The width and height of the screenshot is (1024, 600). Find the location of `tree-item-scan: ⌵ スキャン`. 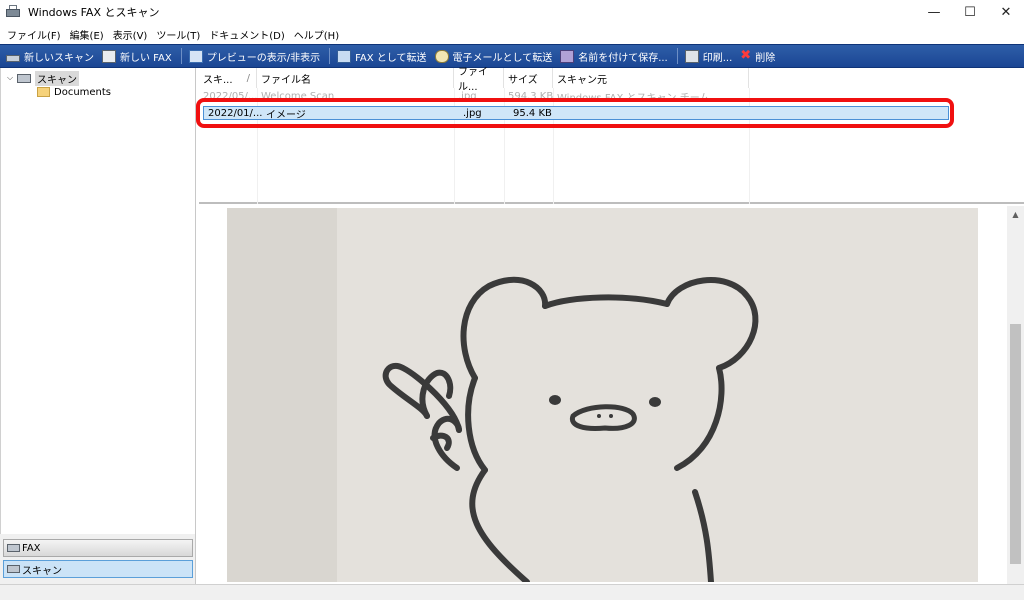

tree-item-scan: ⌵ スキャン is located at coordinates (43, 78).